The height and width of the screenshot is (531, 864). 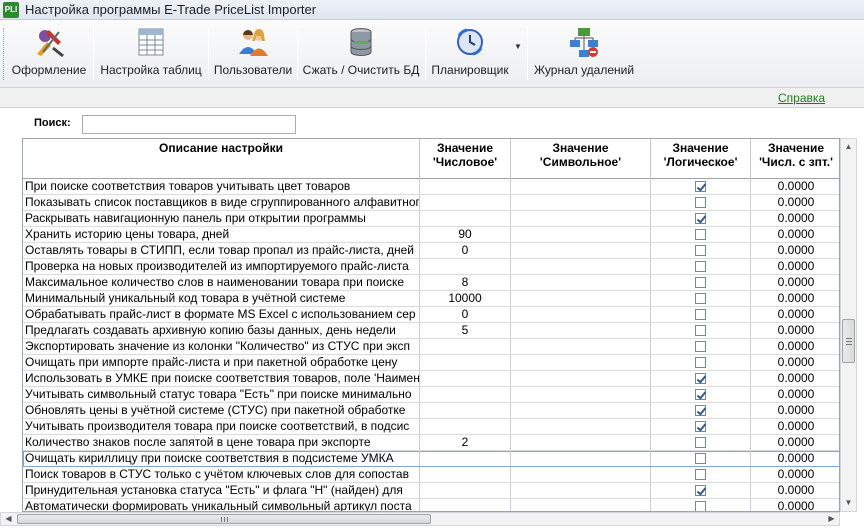 What do you see at coordinates (801, 98) in the screenshot?
I see `help-link: Справка` at bounding box center [801, 98].